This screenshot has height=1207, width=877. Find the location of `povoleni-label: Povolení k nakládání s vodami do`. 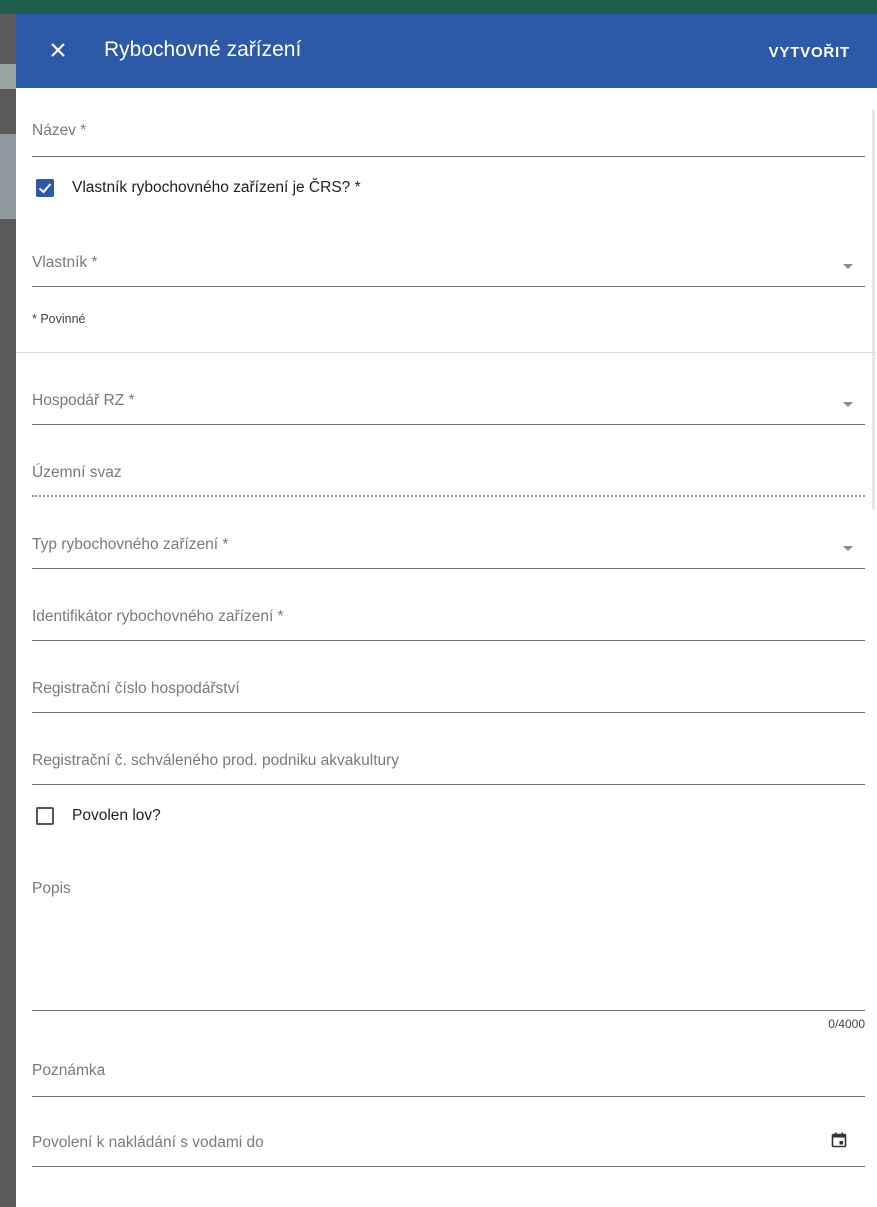

povoleni-label: Povolení k nakládání s vodami do is located at coordinates (148, 1142).